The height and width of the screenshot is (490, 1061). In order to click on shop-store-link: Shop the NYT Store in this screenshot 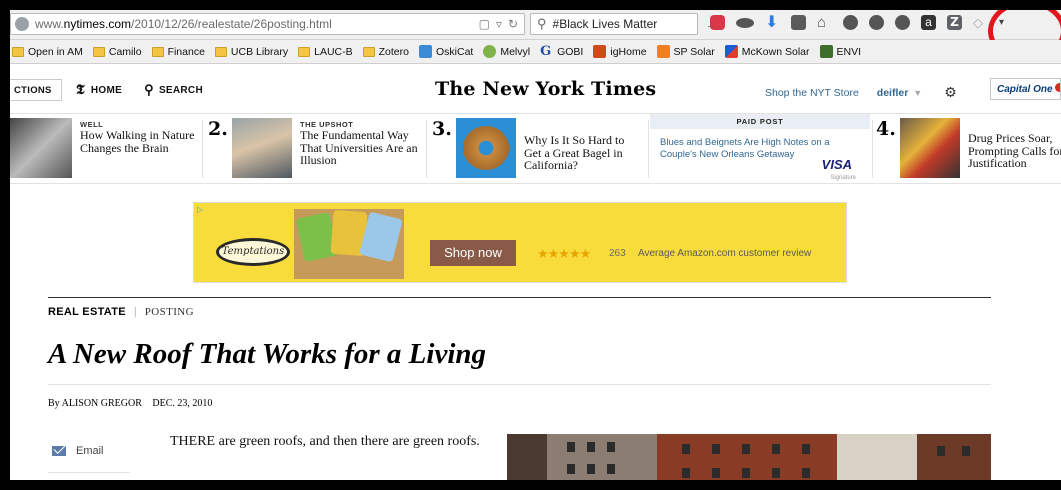, I will do `click(812, 93)`.